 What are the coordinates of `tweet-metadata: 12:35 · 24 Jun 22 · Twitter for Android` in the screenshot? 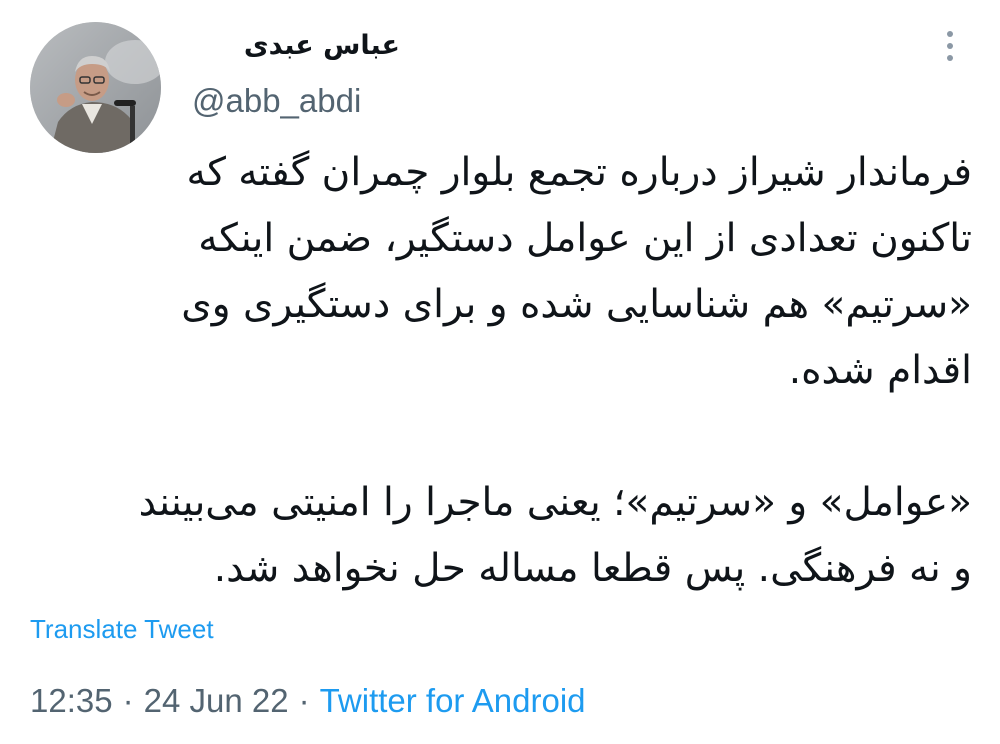 It's located at (308, 701).